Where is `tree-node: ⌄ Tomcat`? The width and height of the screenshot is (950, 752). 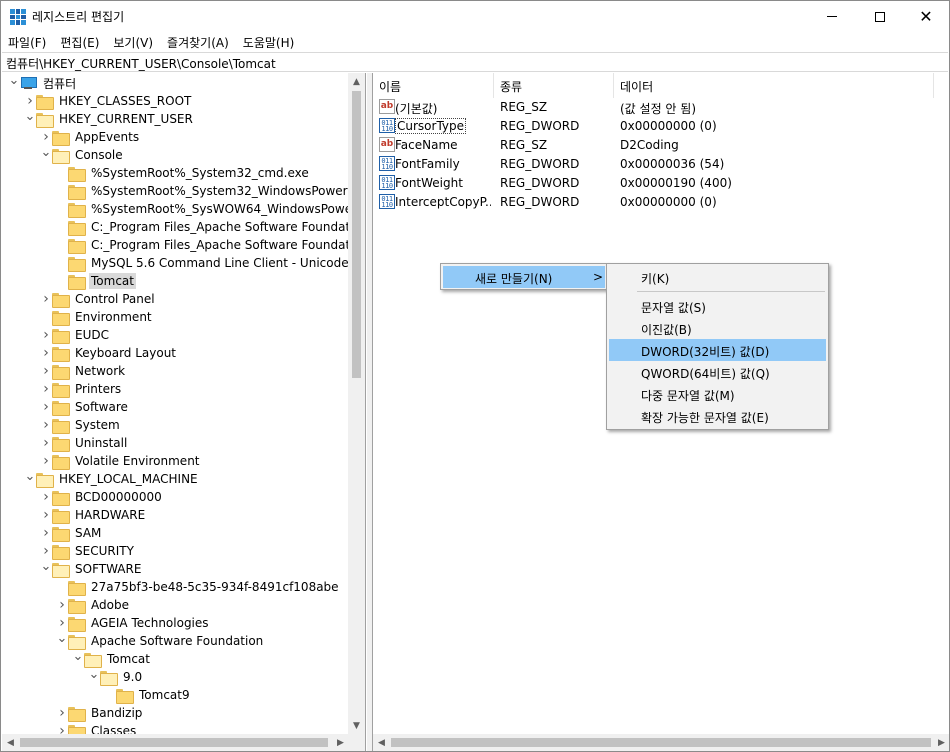
tree-node: ⌄ Tomcat is located at coordinates (112, 658).